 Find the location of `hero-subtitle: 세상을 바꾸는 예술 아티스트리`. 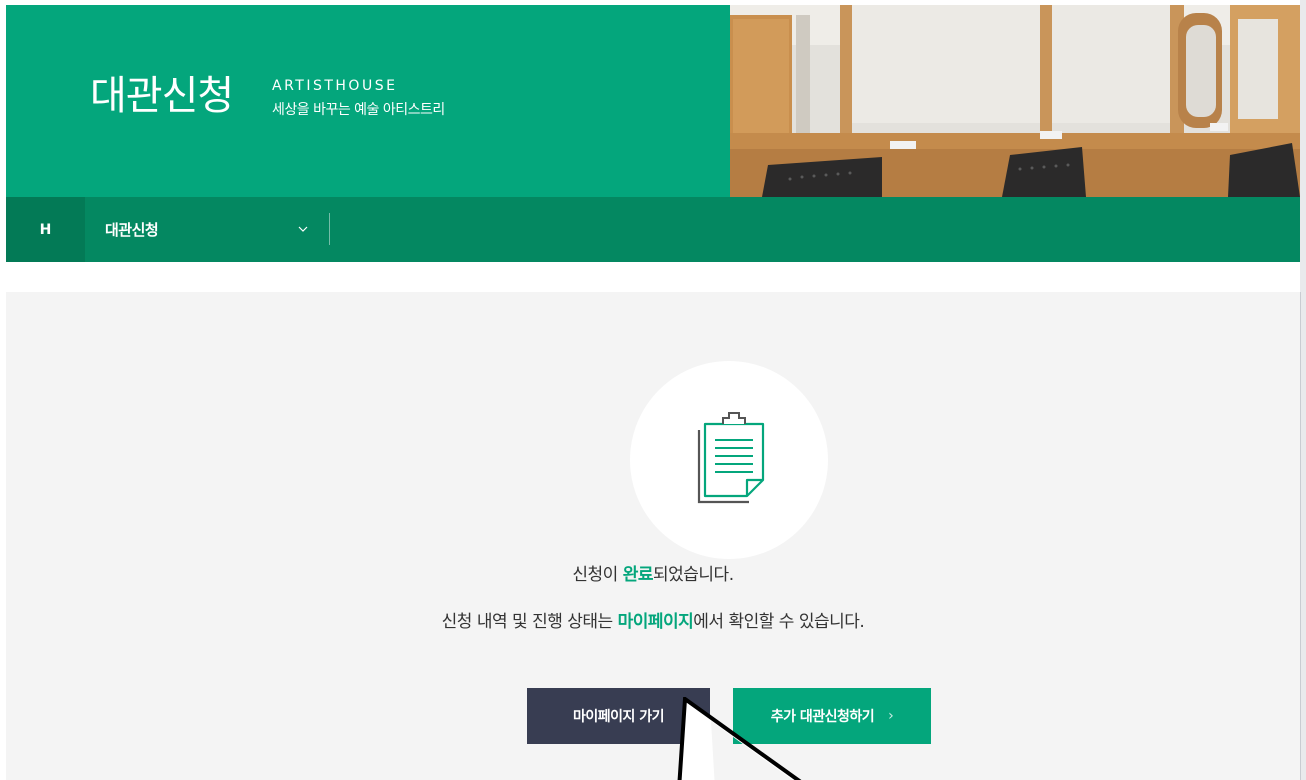

hero-subtitle: 세상을 바꾸는 예술 아티스트리 is located at coordinates (358, 110).